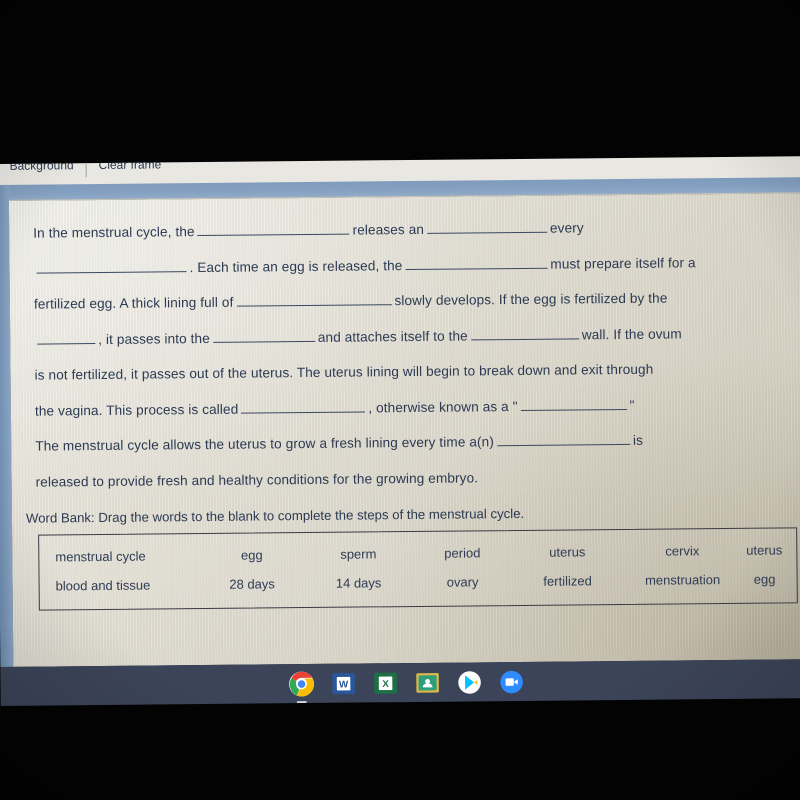 The width and height of the screenshot is (800, 800). I want to click on worksheet-text: In the menstrual cycle, the, so click(114, 232).